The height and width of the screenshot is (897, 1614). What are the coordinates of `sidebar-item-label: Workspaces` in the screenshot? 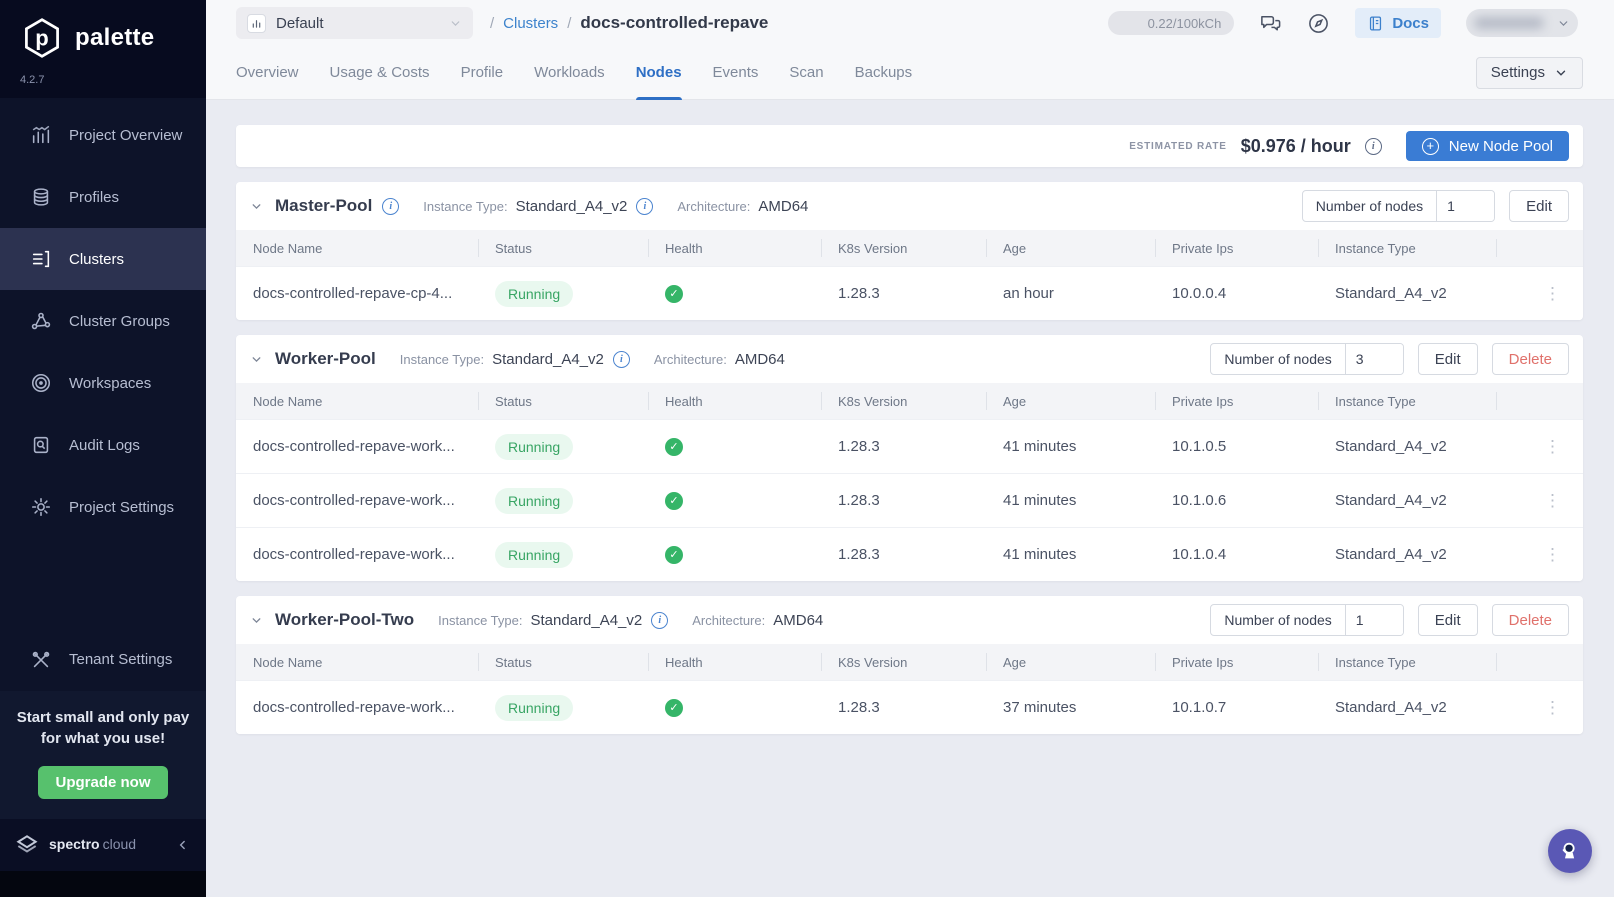 It's located at (110, 383).